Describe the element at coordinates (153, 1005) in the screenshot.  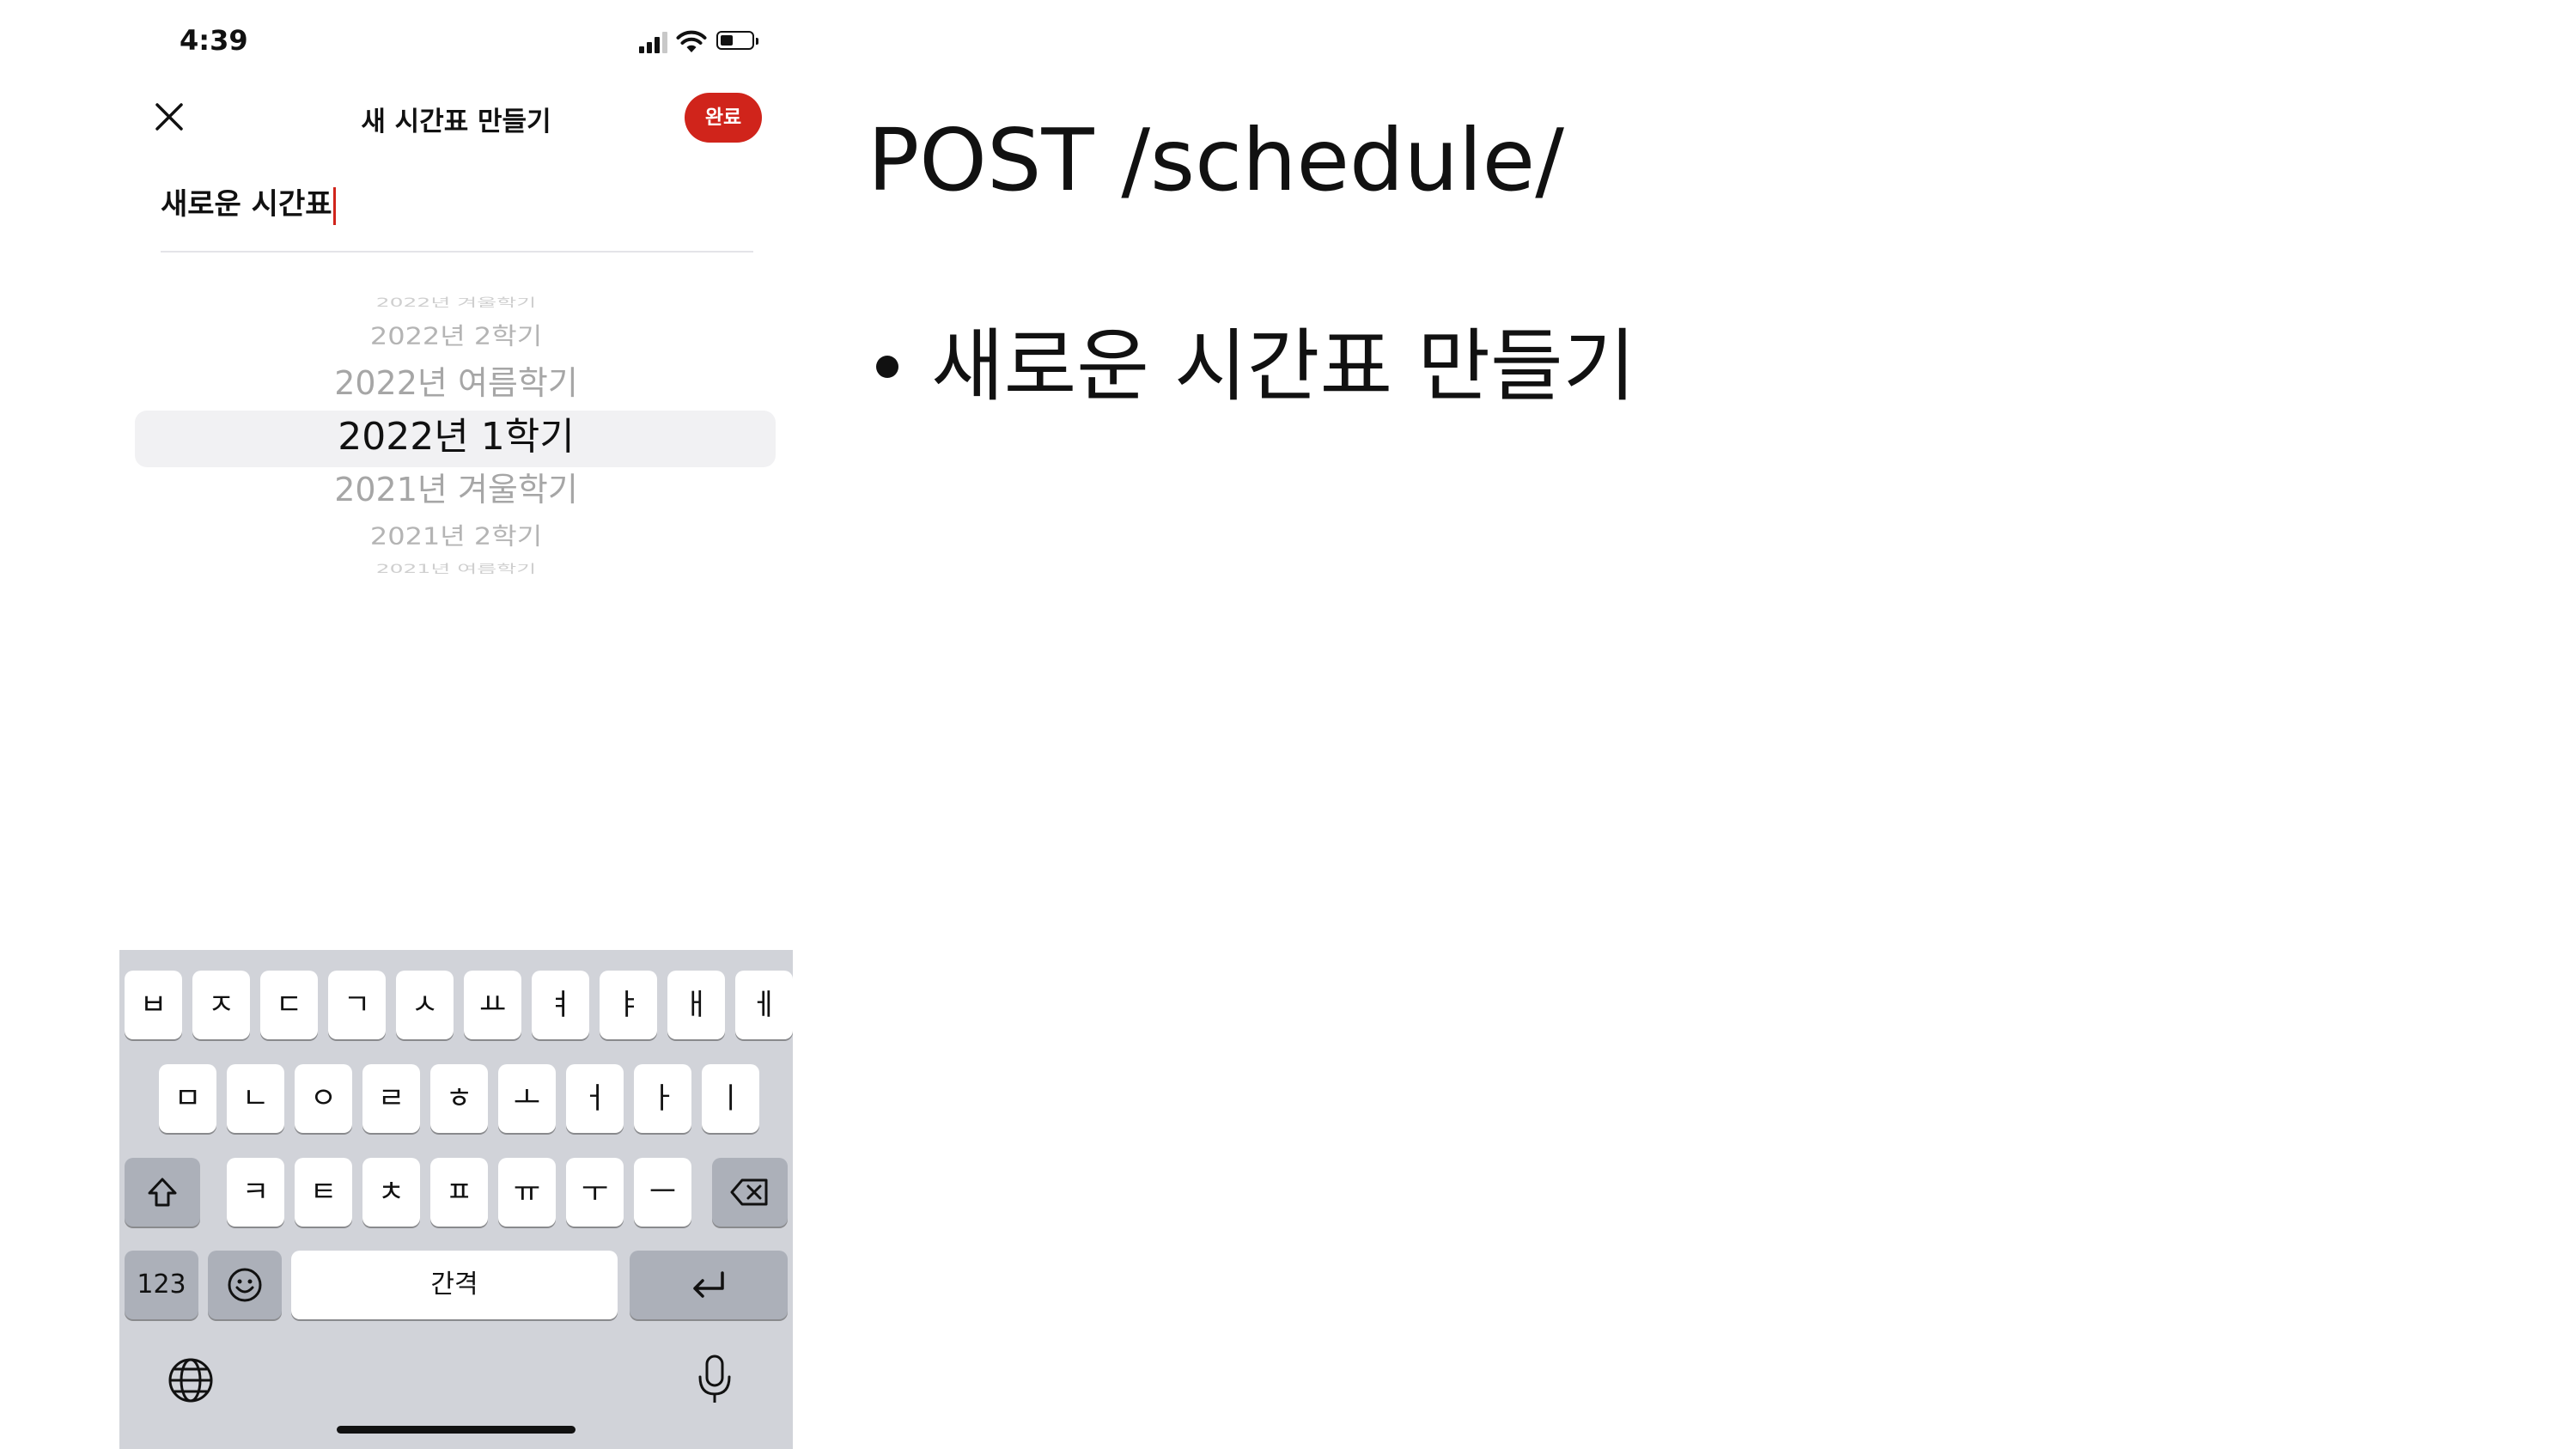
I see `key: ㅂ` at that location.